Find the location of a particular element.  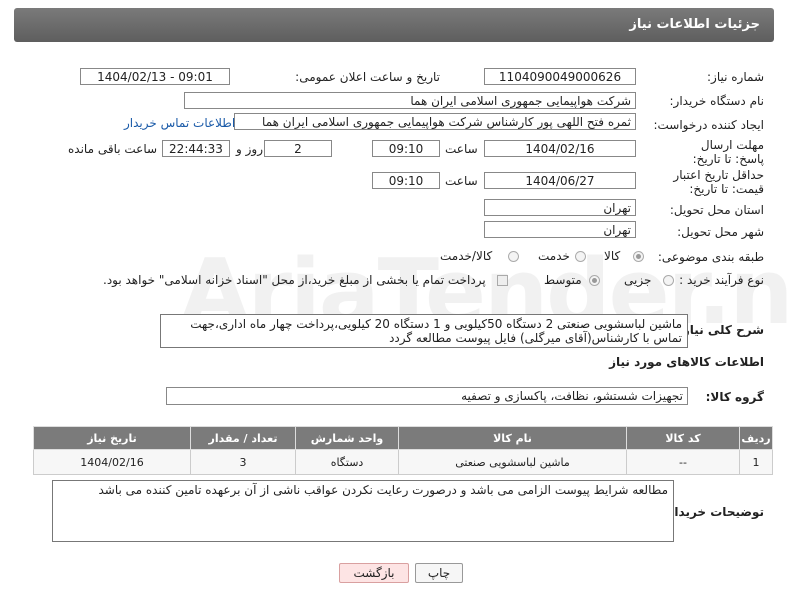

back-button: بازگشت is located at coordinates (374, 573).